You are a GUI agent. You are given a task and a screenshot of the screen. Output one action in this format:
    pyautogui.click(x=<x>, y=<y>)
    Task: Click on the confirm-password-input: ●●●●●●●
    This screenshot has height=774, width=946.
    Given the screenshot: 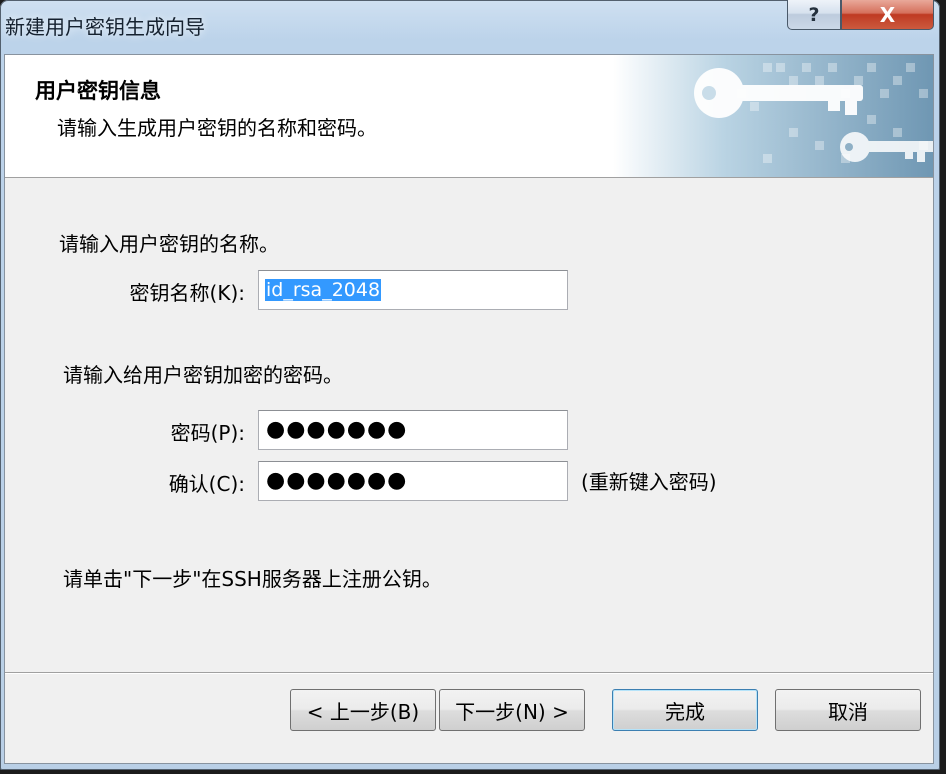 What is the action you would take?
    pyautogui.click(x=413, y=481)
    